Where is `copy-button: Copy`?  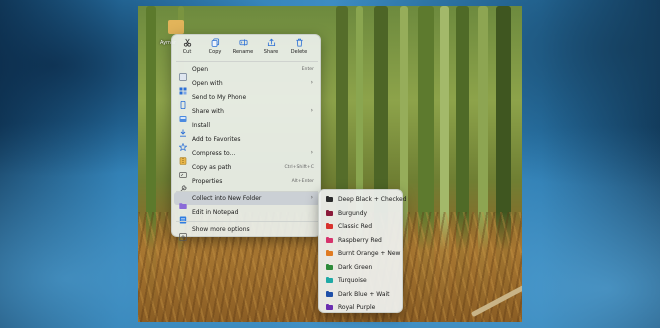
copy-button: Copy is located at coordinates (215, 48).